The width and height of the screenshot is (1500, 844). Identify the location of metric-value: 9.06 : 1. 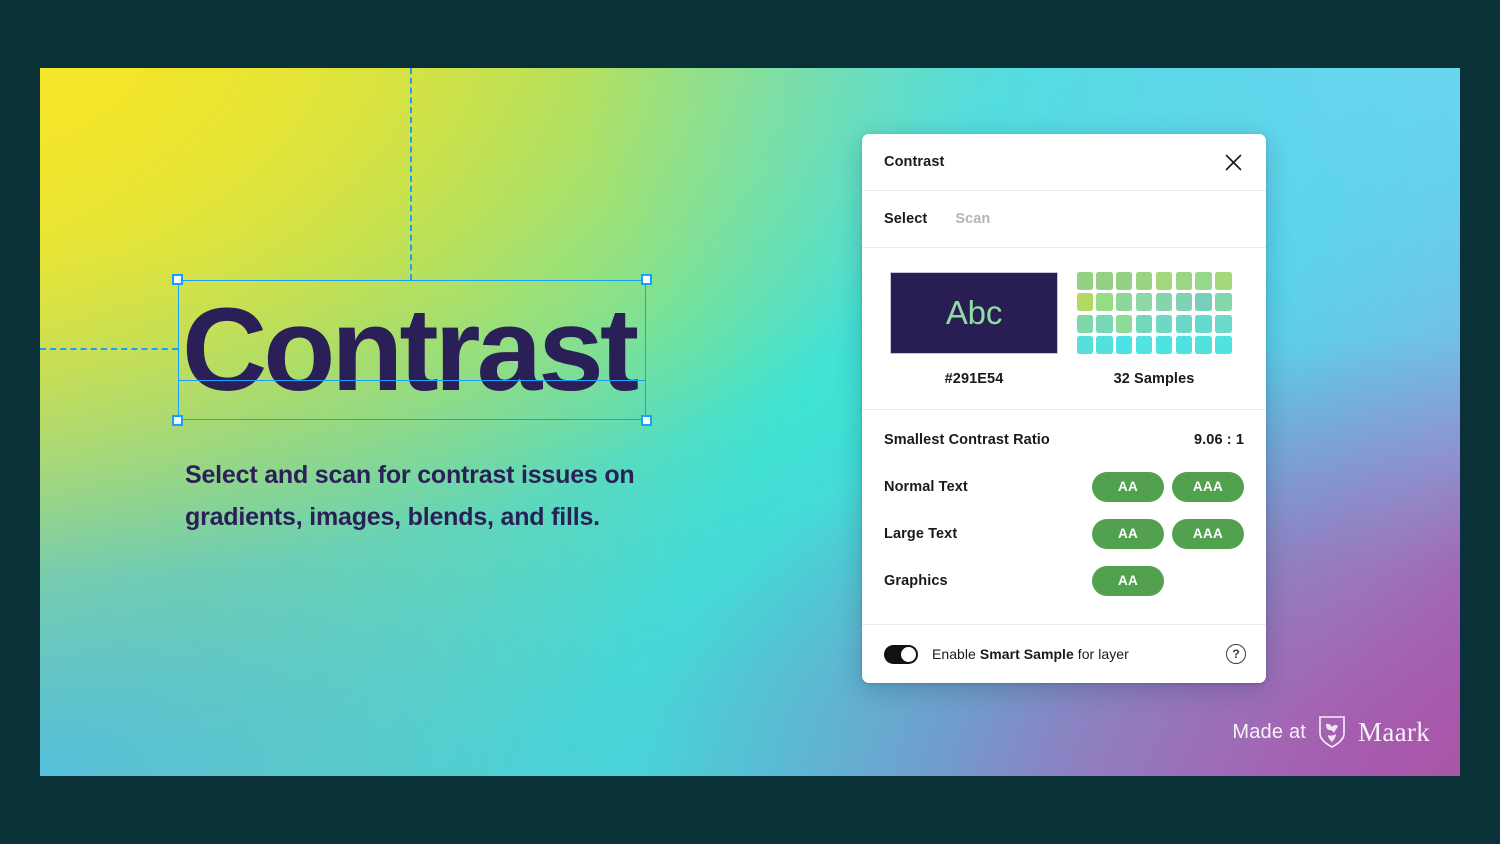
(1219, 439).